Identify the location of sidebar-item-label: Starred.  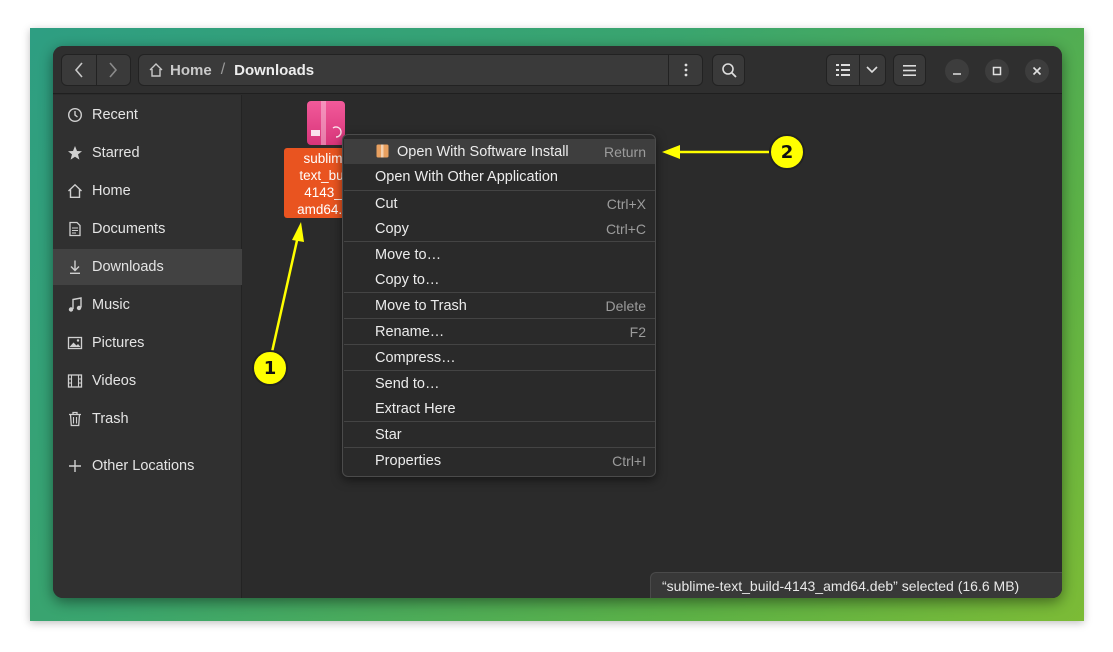
(116, 153).